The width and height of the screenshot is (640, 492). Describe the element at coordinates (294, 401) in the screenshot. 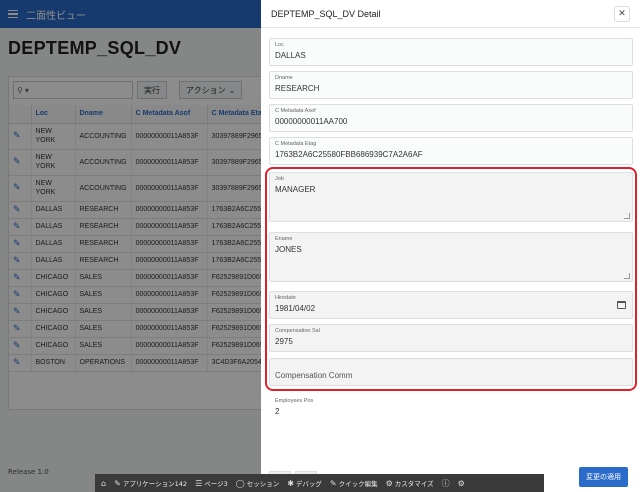

I see `pos-label: Employees Pos` at that location.